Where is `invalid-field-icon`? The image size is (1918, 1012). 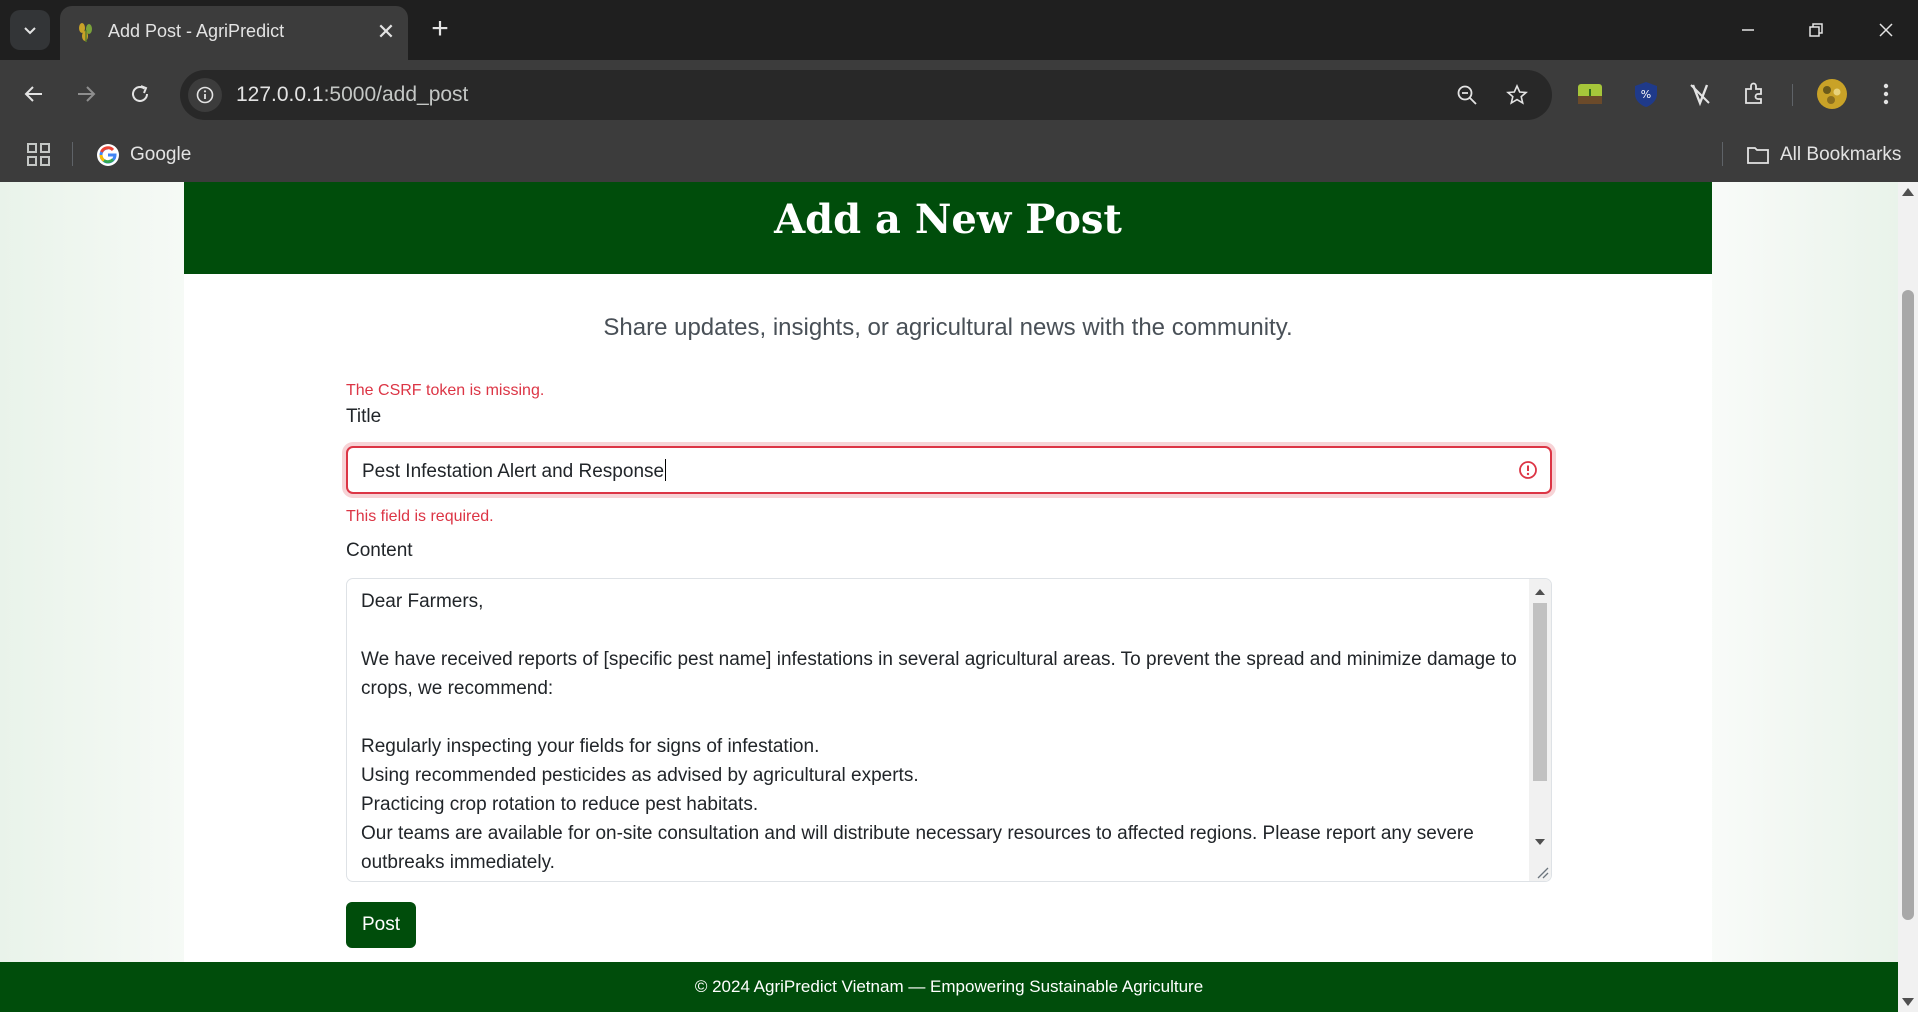
invalid-field-icon is located at coordinates (1528, 470).